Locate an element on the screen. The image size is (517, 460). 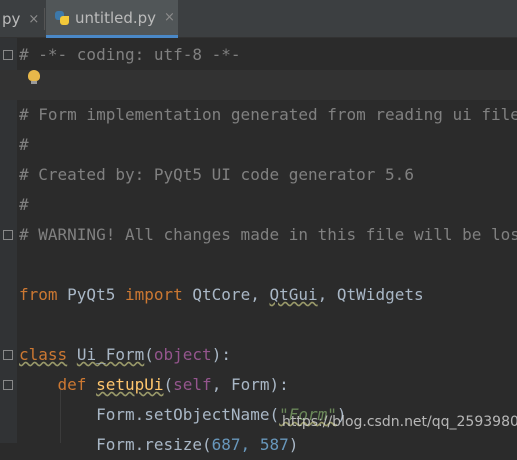
keyword: class is located at coordinates (43, 354).